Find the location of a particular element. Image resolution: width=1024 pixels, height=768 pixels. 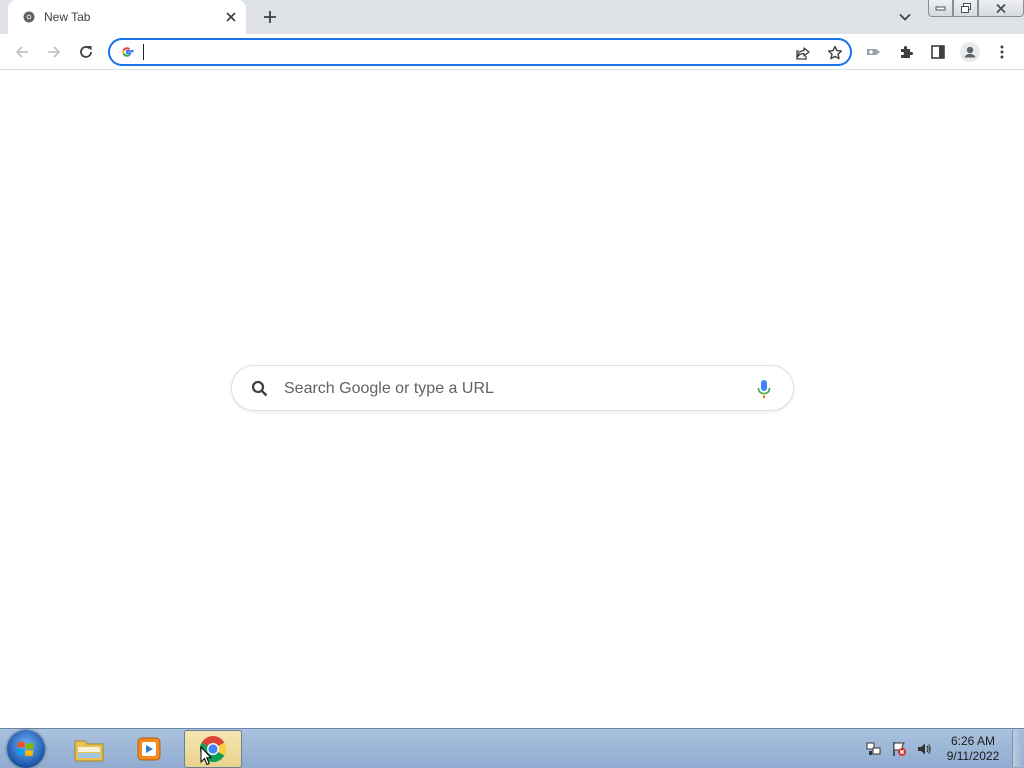

action-center-flag-icon is located at coordinates (899, 749).